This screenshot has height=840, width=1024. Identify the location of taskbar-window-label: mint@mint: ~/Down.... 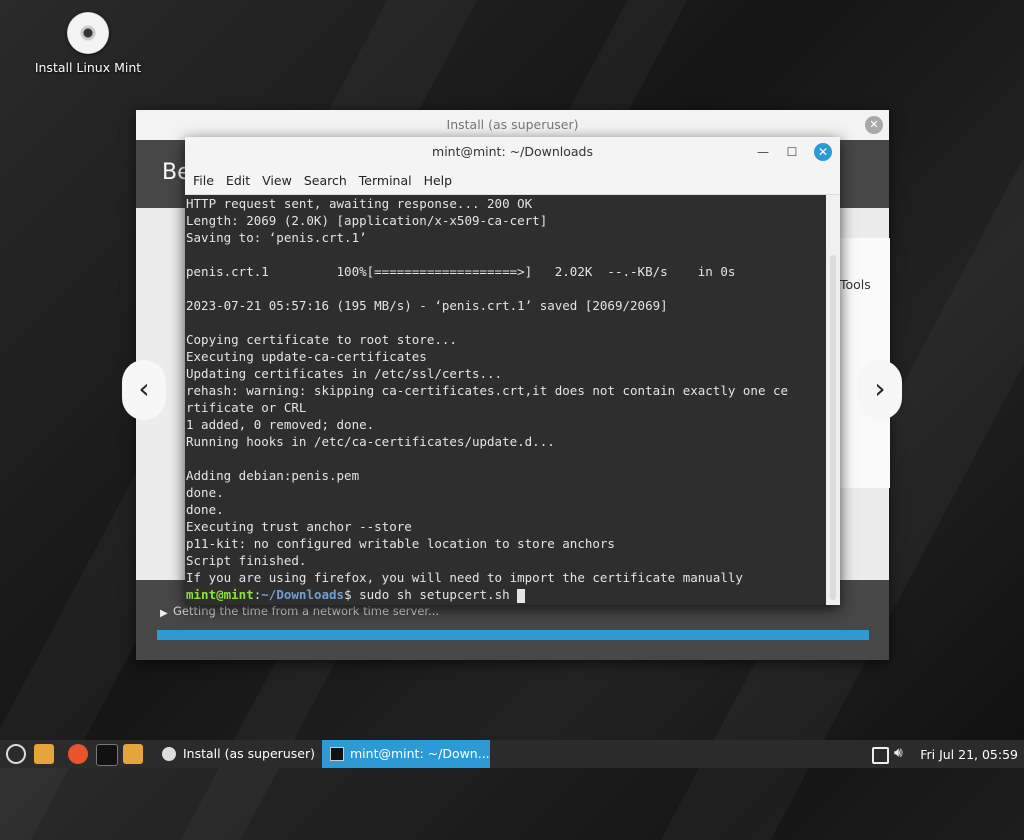
(420, 753).